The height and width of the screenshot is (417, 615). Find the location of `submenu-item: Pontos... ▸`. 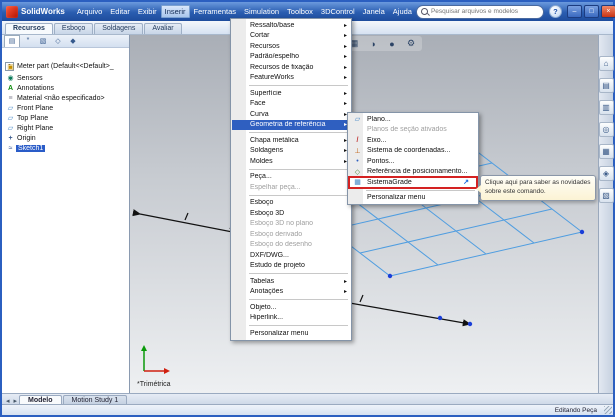

submenu-item: Pontos... ▸ is located at coordinates (413, 161).